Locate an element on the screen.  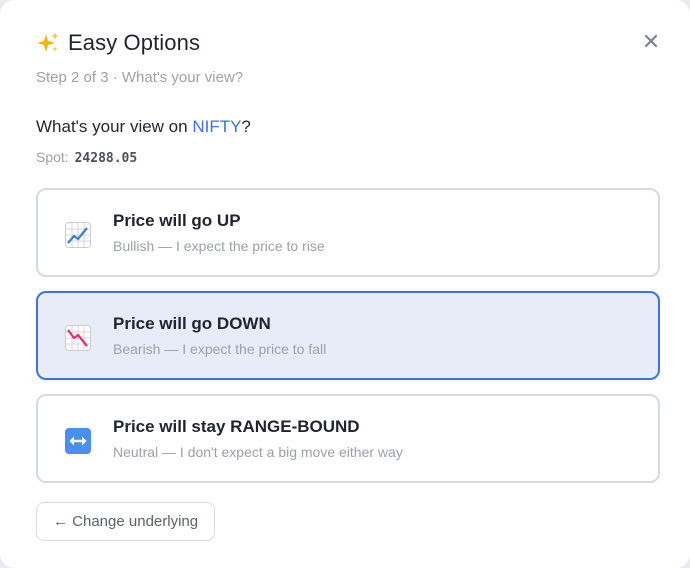
option-description: Bullish — I expect the price to rise is located at coordinates (219, 246).